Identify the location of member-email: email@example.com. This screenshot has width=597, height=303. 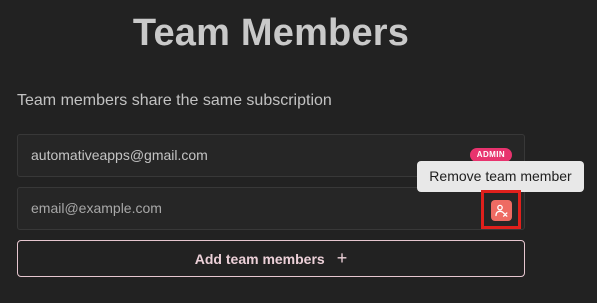
(96, 208).